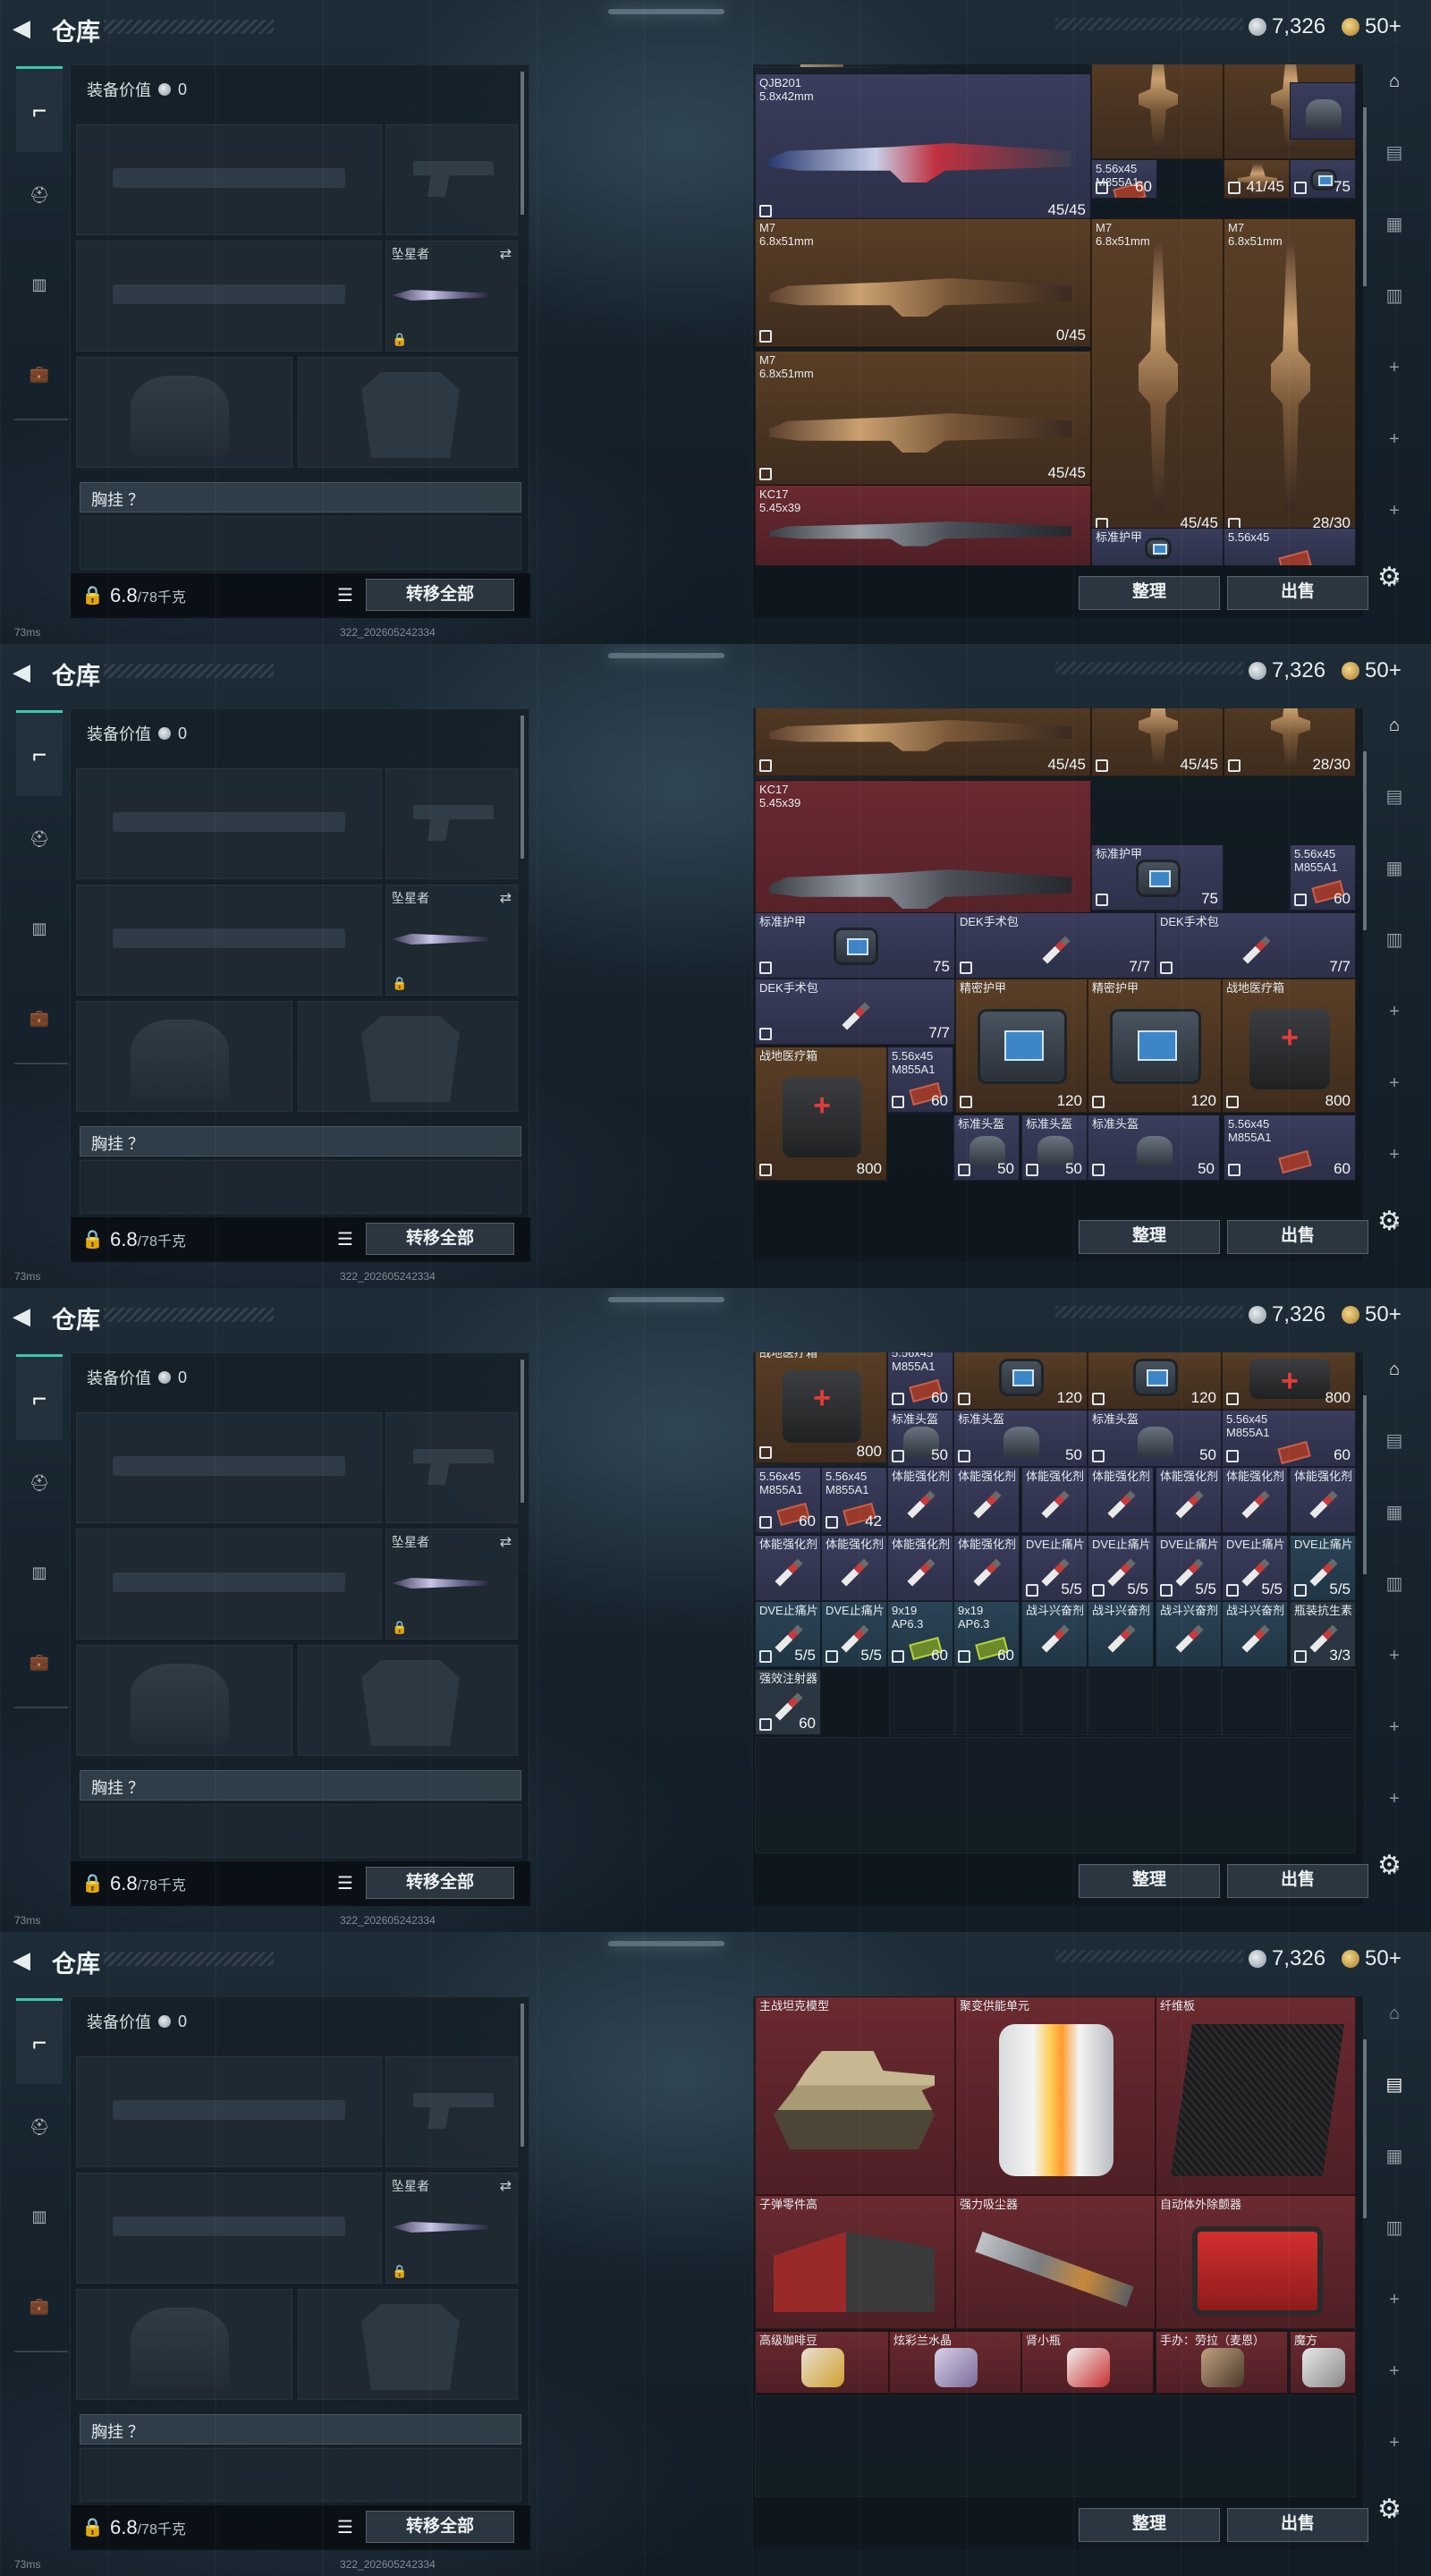  I want to click on stash-item: 瓶装抗生素 3/3, so click(1323, 1634).